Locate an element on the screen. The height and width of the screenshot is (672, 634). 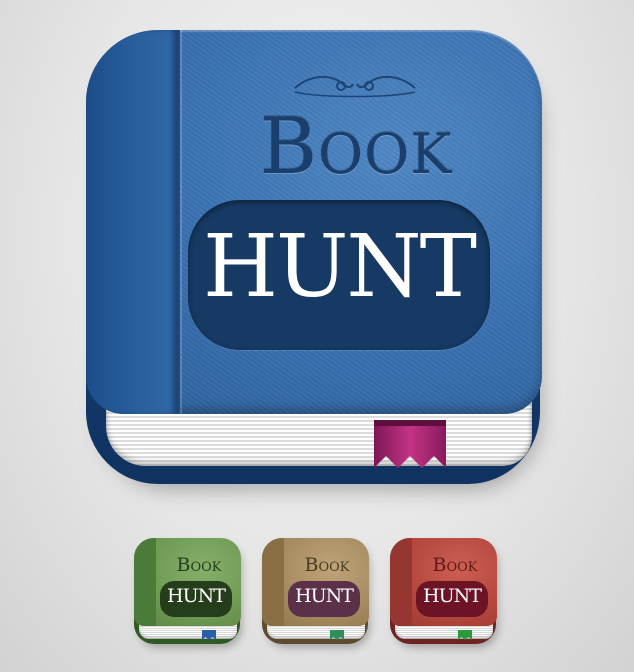
variant-icon-brown: Book HUNT is located at coordinates (316, 593).